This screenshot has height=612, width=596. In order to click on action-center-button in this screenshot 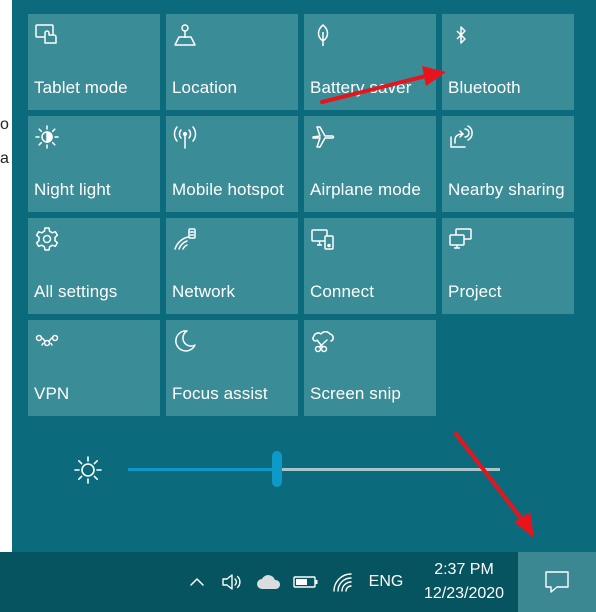, I will do `click(557, 582)`.